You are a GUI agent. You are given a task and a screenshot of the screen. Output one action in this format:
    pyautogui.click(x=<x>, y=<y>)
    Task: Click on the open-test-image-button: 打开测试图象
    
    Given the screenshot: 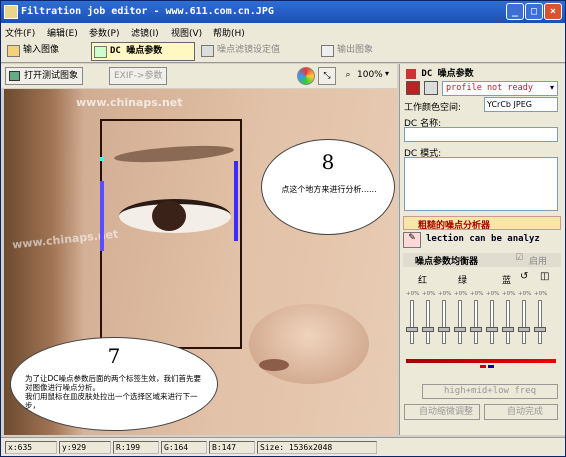 What is the action you would take?
    pyautogui.click(x=44, y=76)
    